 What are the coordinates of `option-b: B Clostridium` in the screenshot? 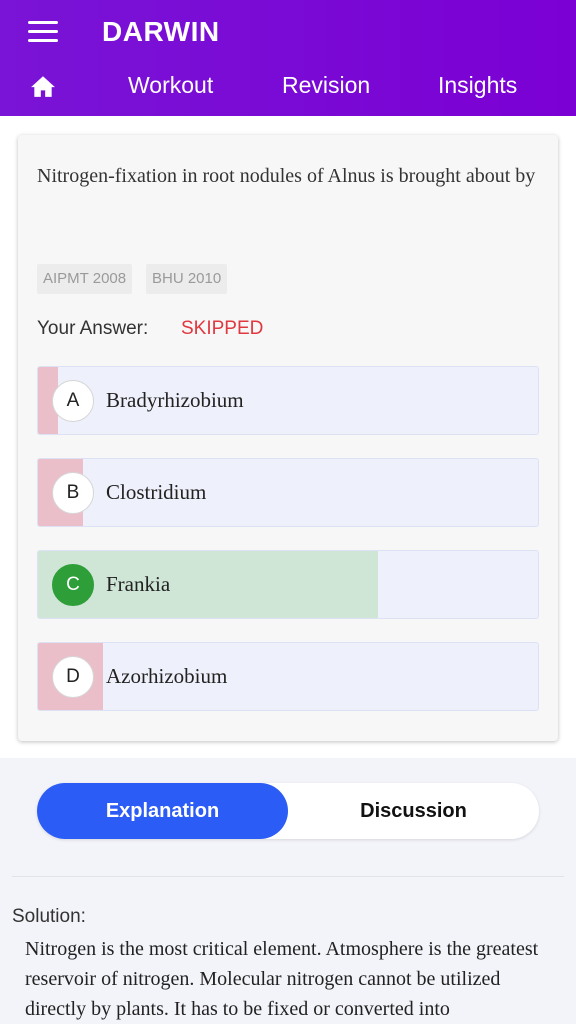 It's located at (288, 492).